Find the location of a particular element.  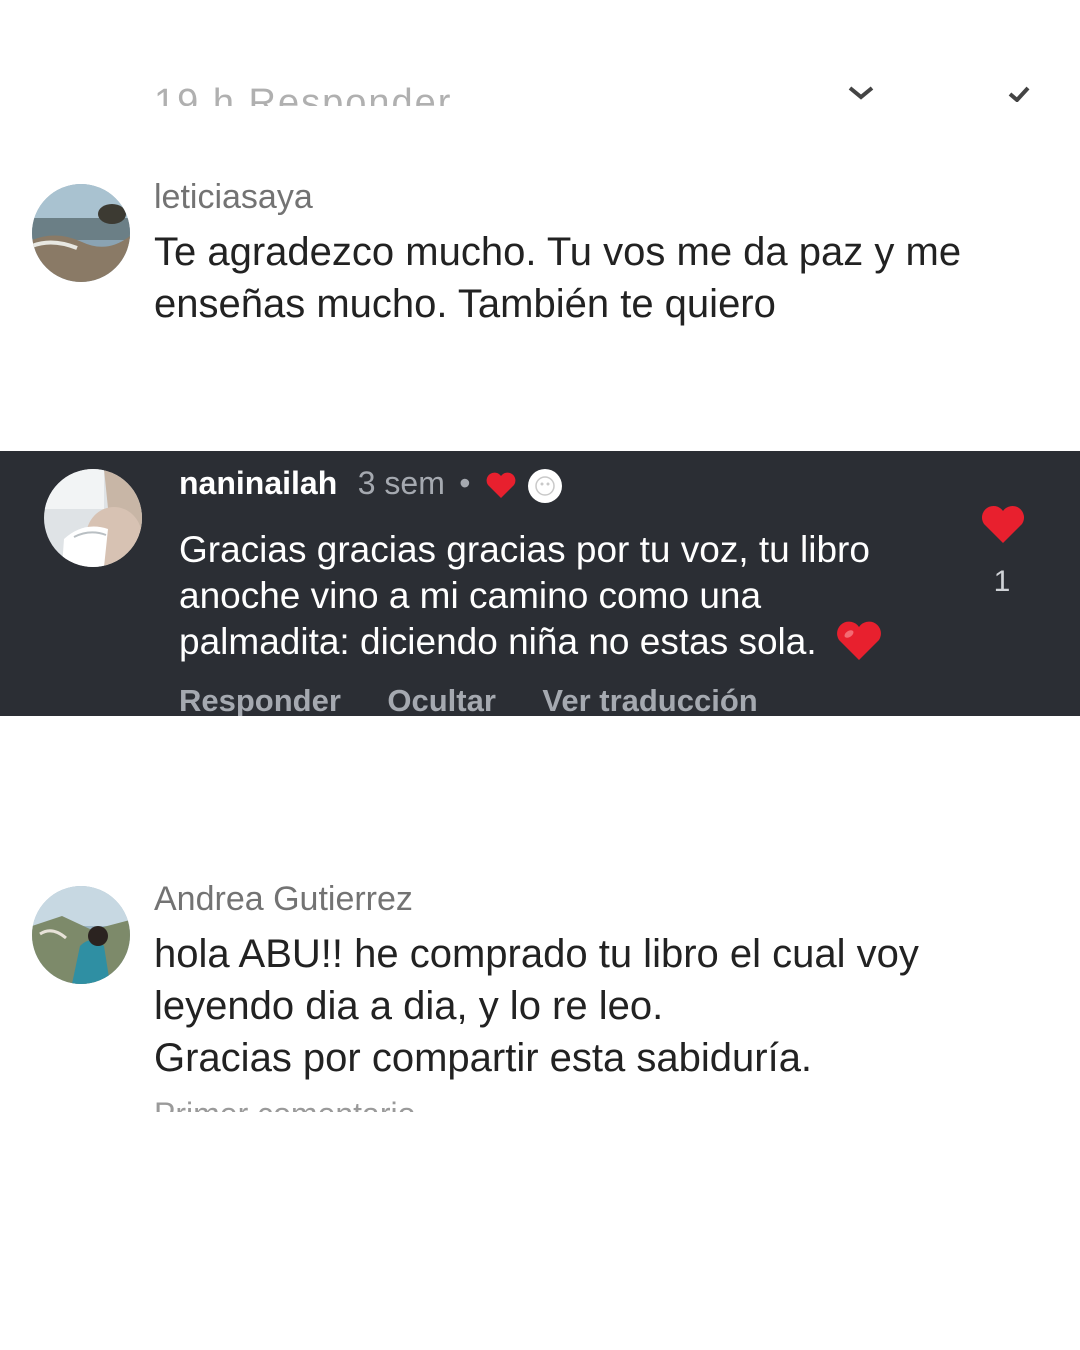

username: Andrea Gutierrez is located at coordinates (283, 899).